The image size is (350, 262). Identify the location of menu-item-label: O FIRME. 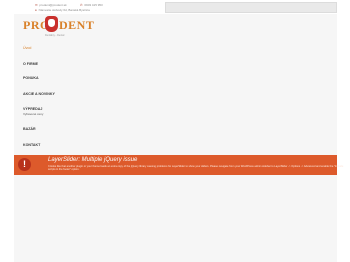
(30, 64).